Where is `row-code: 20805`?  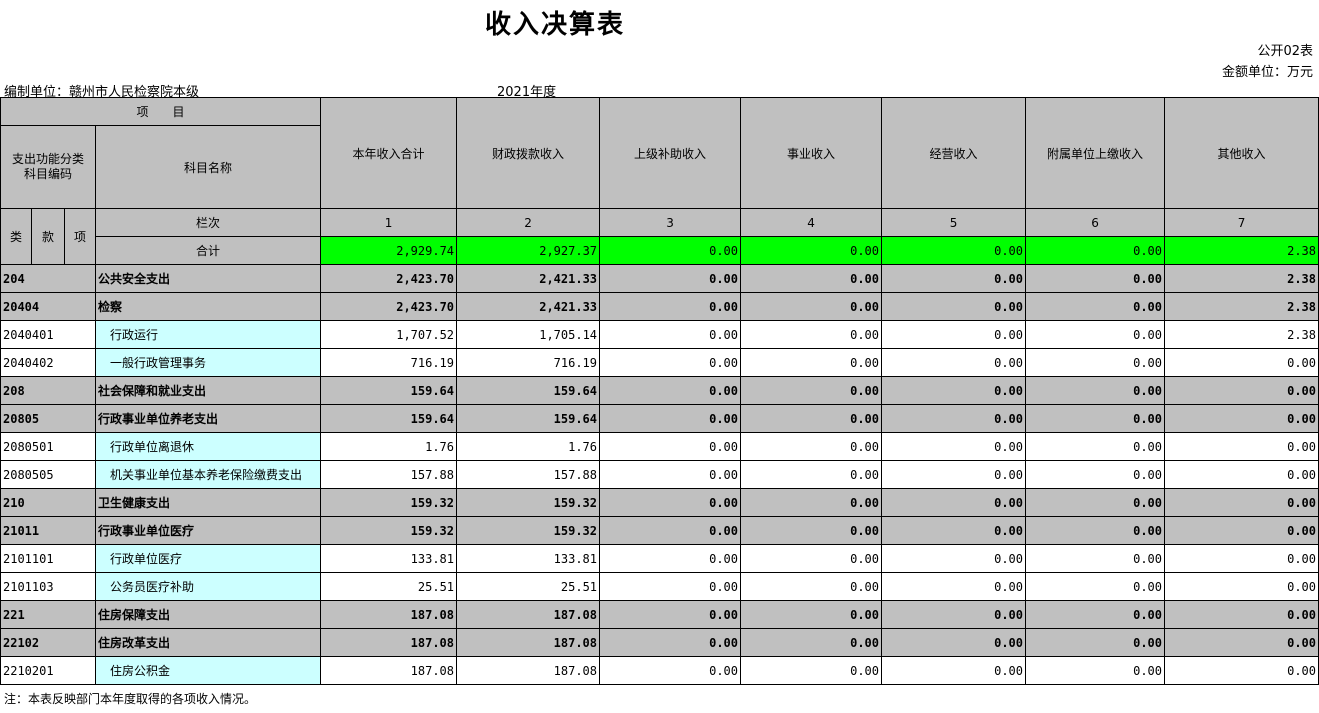 row-code: 20805 is located at coordinates (48, 418).